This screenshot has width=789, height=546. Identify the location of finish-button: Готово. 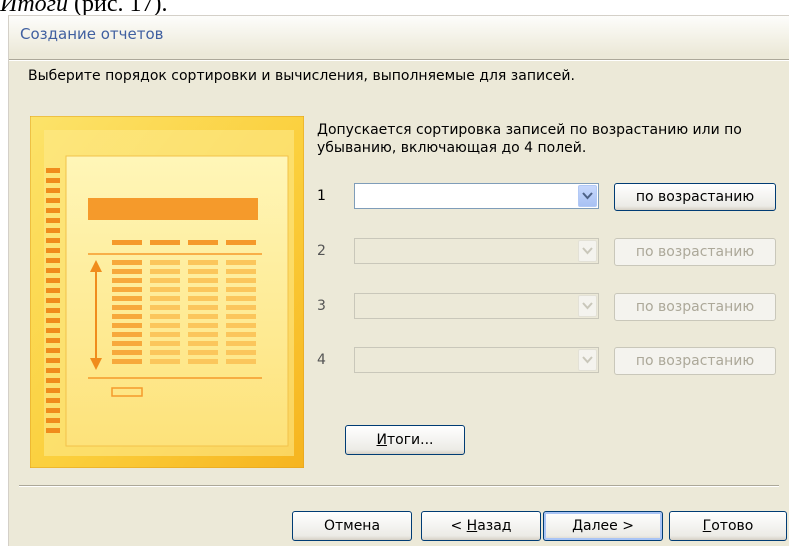
(728, 526).